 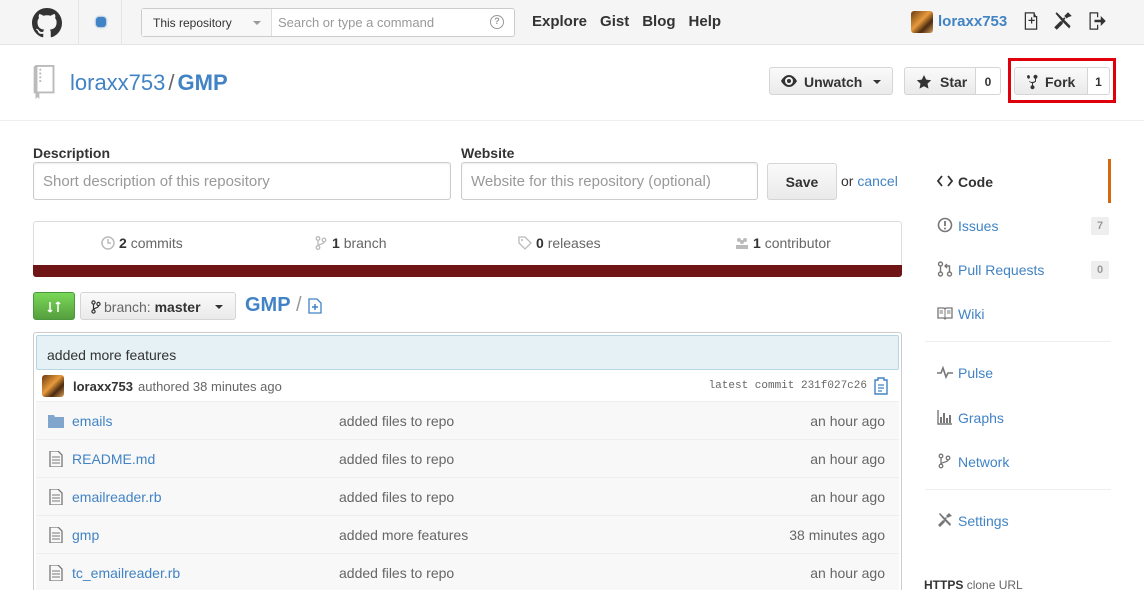 I want to click on notifications-button, so click(x=100, y=22).